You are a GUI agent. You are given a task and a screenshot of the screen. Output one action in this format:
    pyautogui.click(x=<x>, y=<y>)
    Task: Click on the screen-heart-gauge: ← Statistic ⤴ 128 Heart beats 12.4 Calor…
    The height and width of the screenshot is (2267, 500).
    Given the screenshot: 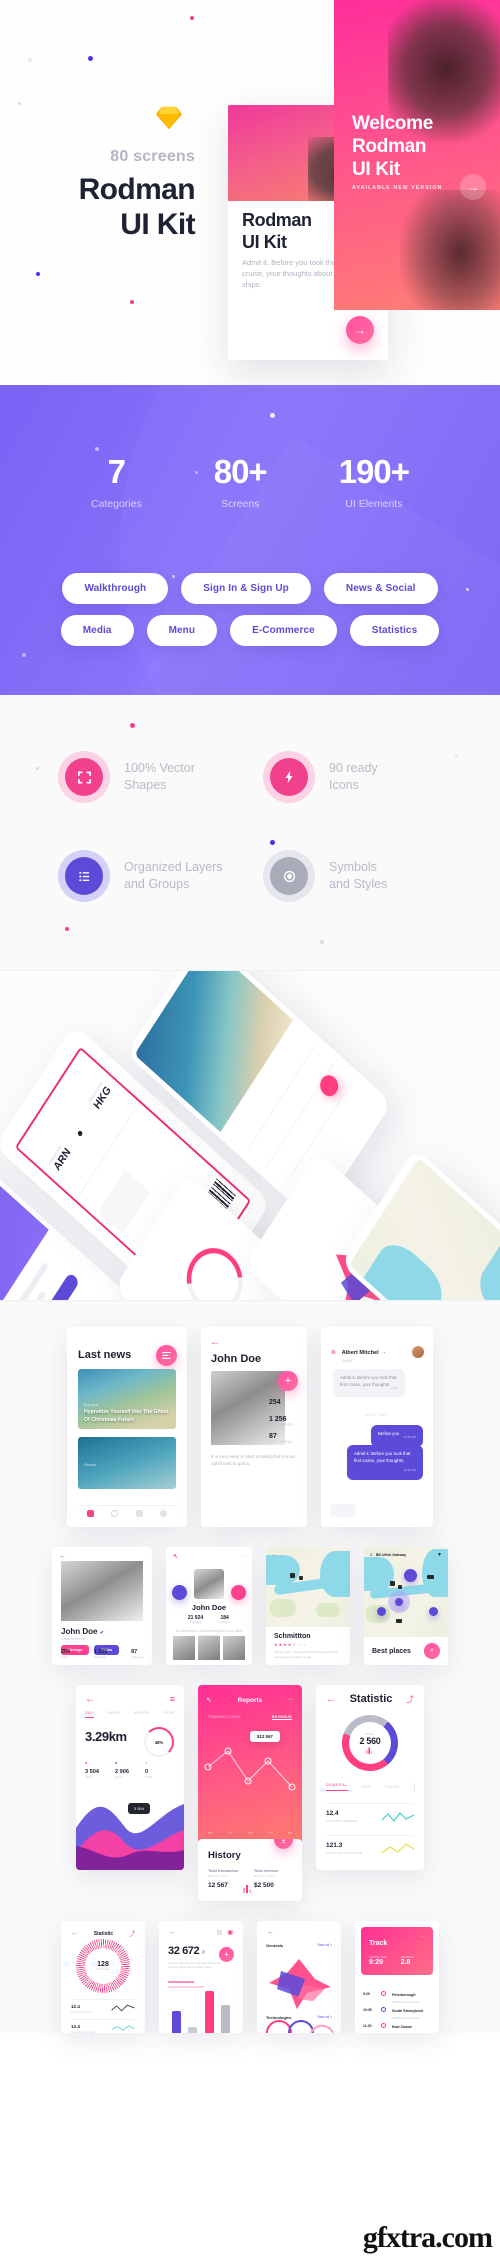 What is the action you would take?
    pyautogui.click(x=103, y=1977)
    